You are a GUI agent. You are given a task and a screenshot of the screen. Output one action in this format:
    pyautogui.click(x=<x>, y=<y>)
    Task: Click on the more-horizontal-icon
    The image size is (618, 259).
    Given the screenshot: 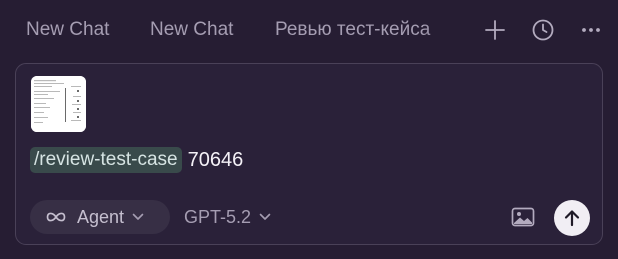 What is the action you would take?
    pyautogui.click(x=591, y=30)
    